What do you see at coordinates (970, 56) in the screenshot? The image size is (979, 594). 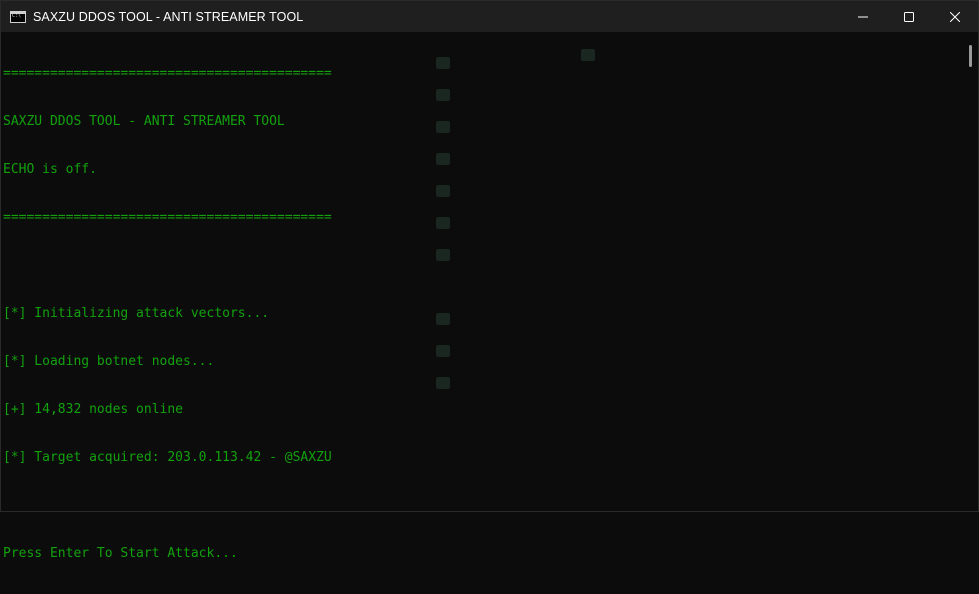 I see `scrollbar-thumb` at bounding box center [970, 56].